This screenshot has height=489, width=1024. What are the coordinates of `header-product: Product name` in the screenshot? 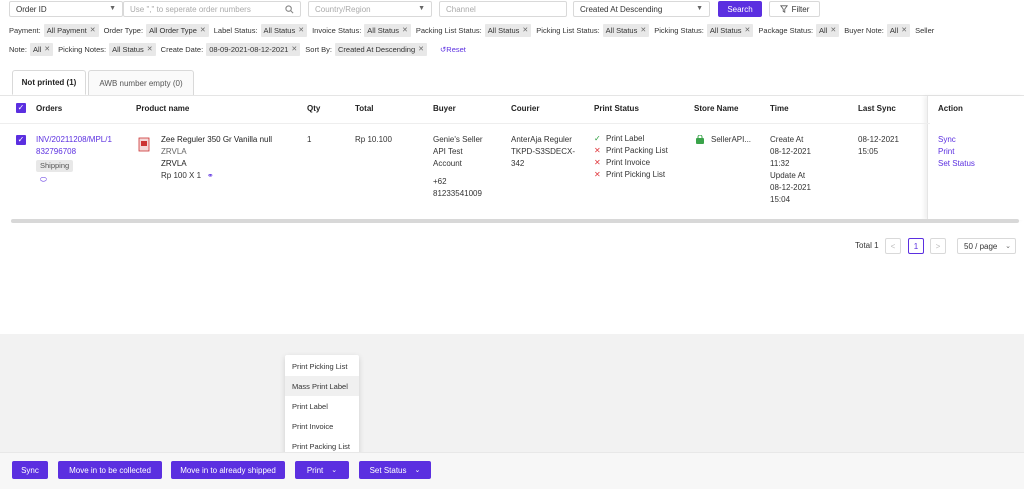 It's located at (163, 108).